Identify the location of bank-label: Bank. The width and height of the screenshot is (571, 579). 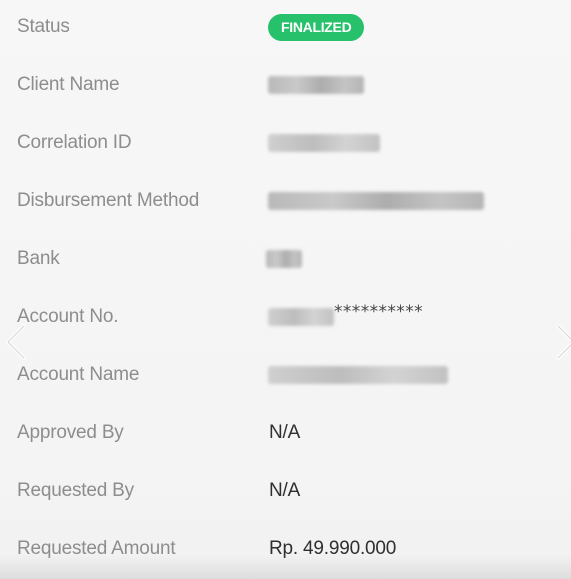
(38, 258).